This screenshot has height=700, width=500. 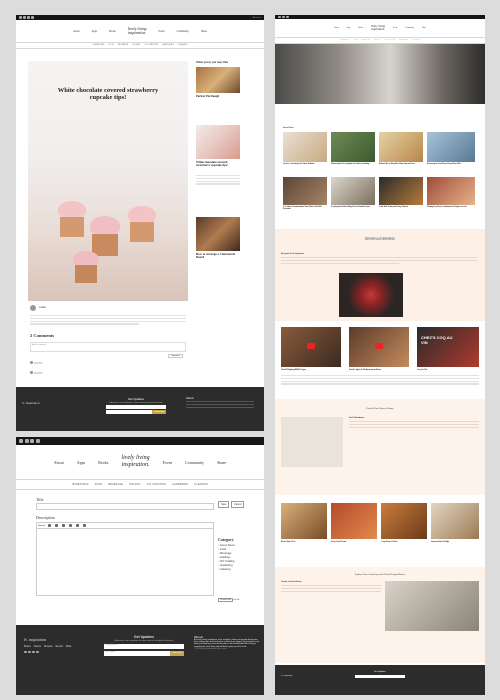 I want to click on recipe-title: Kitchen Basket Pleat, so click(x=288, y=543).